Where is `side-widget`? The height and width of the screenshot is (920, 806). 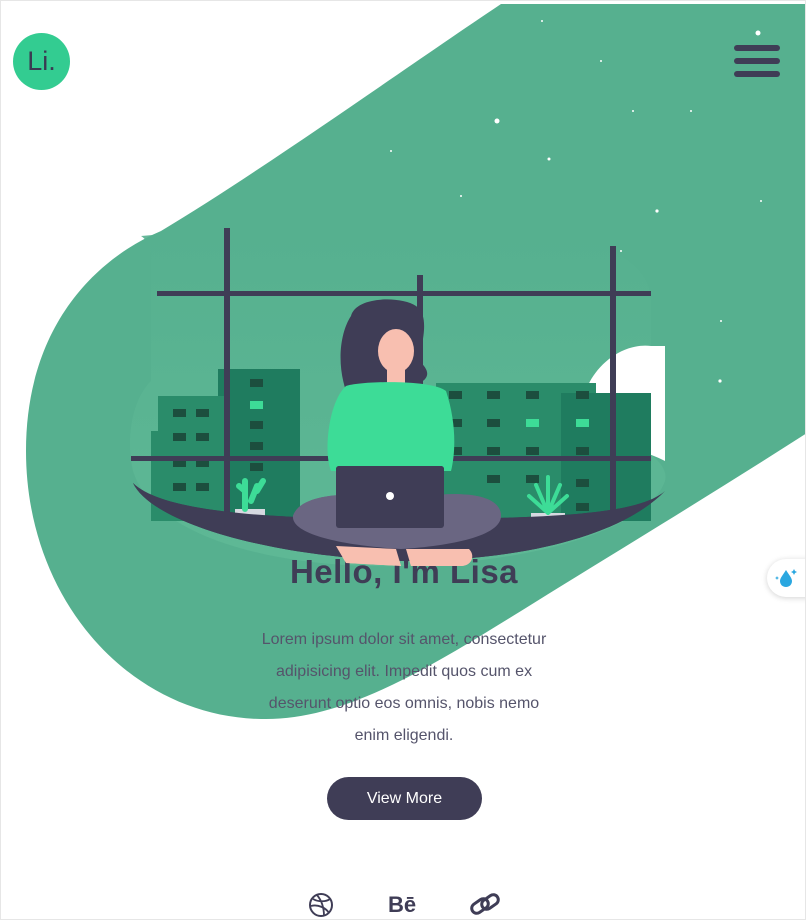 side-widget is located at coordinates (786, 578).